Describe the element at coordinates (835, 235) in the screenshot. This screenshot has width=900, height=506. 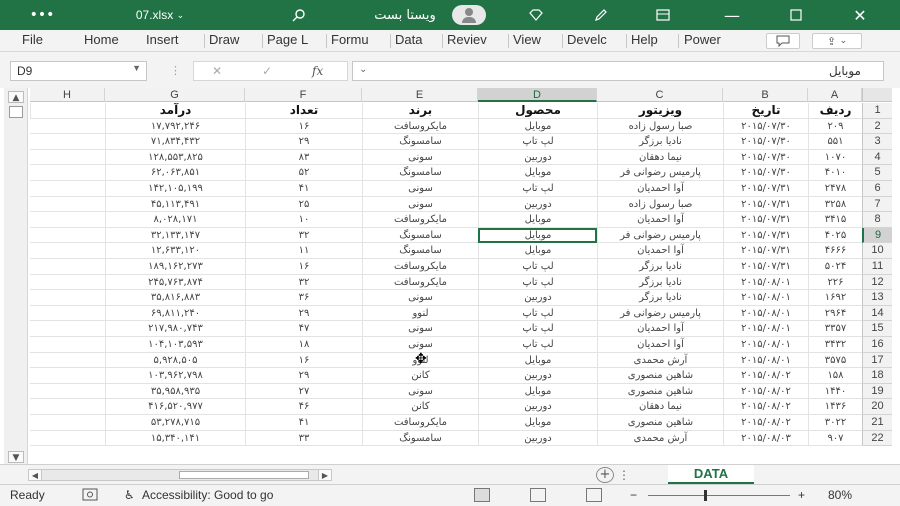
I see `cell-a: ۴۰۲۵` at that location.